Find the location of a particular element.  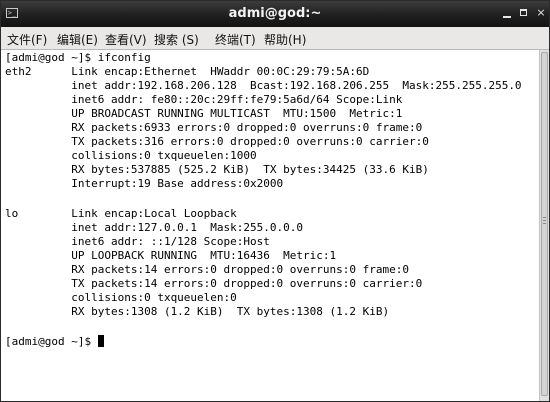

title-bar: >_ admi@god:~ × is located at coordinates (275, 14).